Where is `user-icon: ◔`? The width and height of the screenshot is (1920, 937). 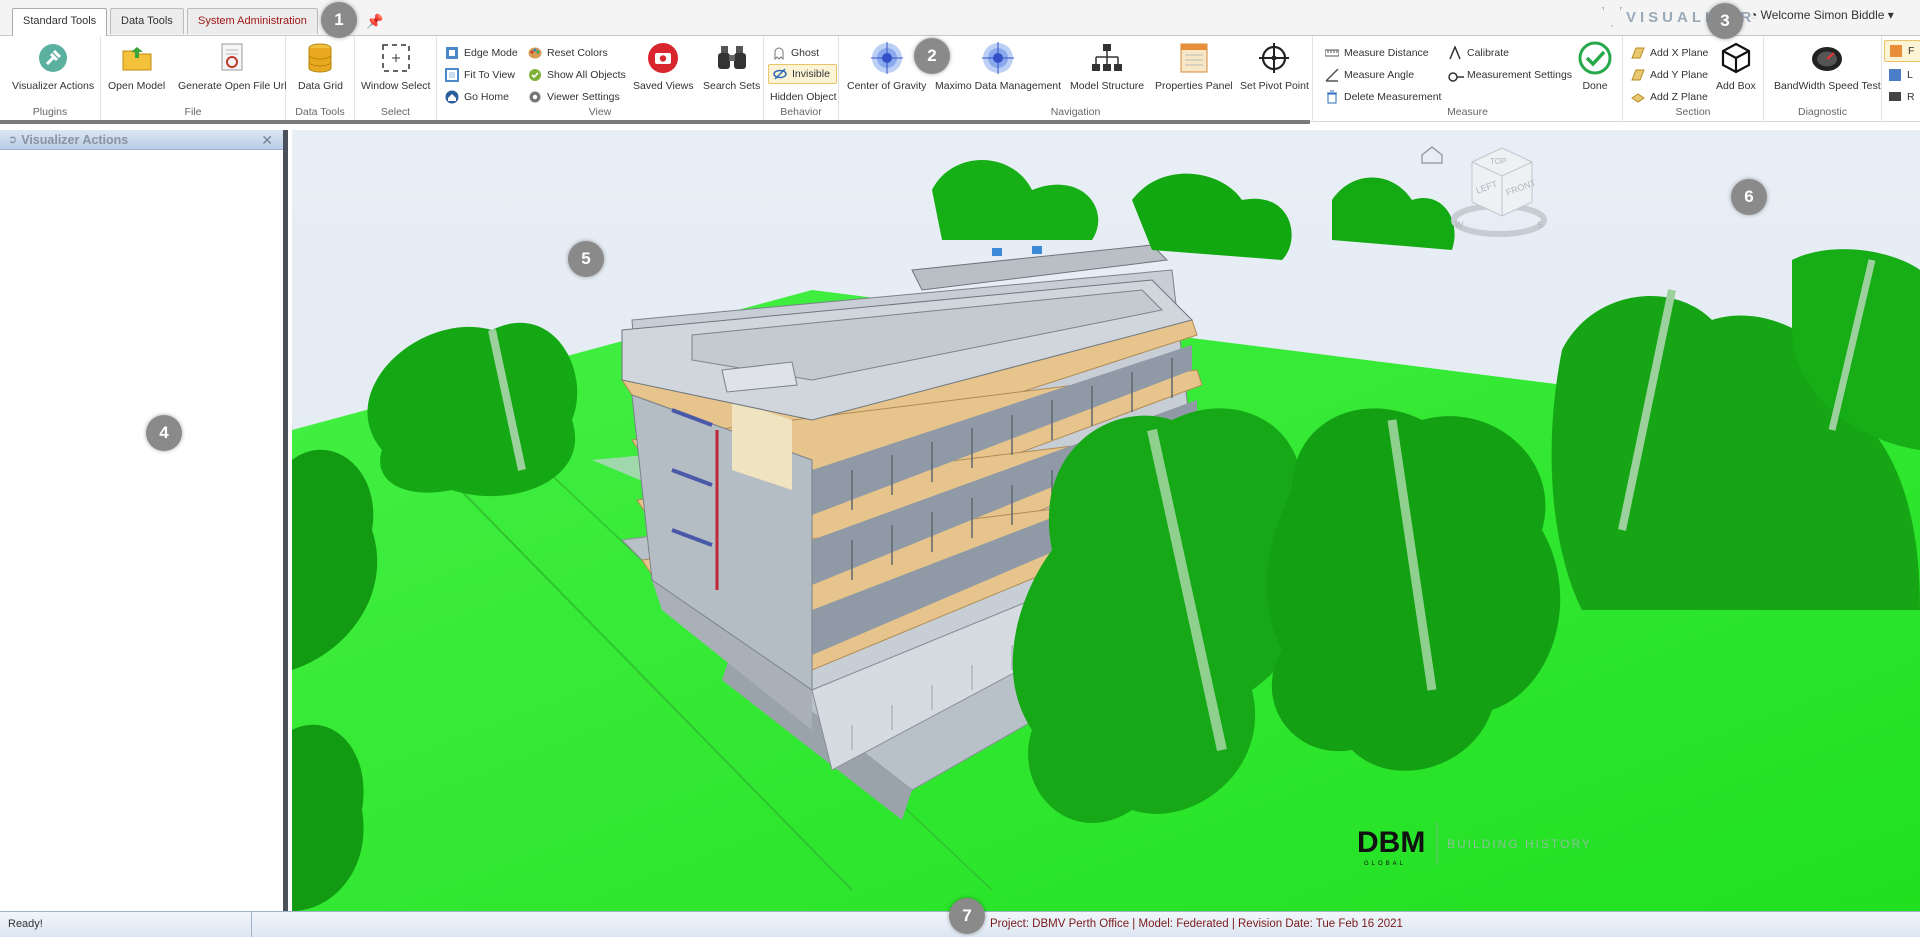
user-icon: ◔ is located at coordinates (1754, 15).